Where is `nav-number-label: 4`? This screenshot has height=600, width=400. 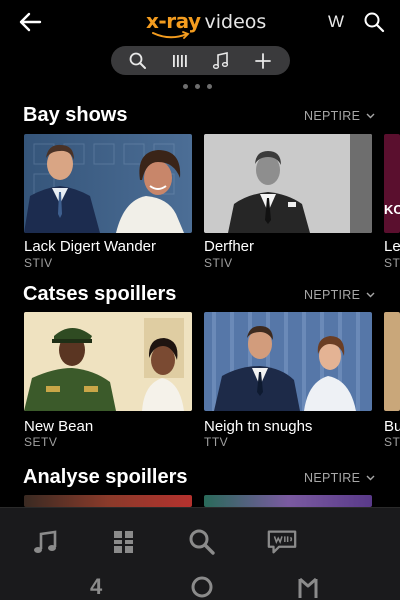 nav-number-label: 4 is located at coordinates (96, 587).